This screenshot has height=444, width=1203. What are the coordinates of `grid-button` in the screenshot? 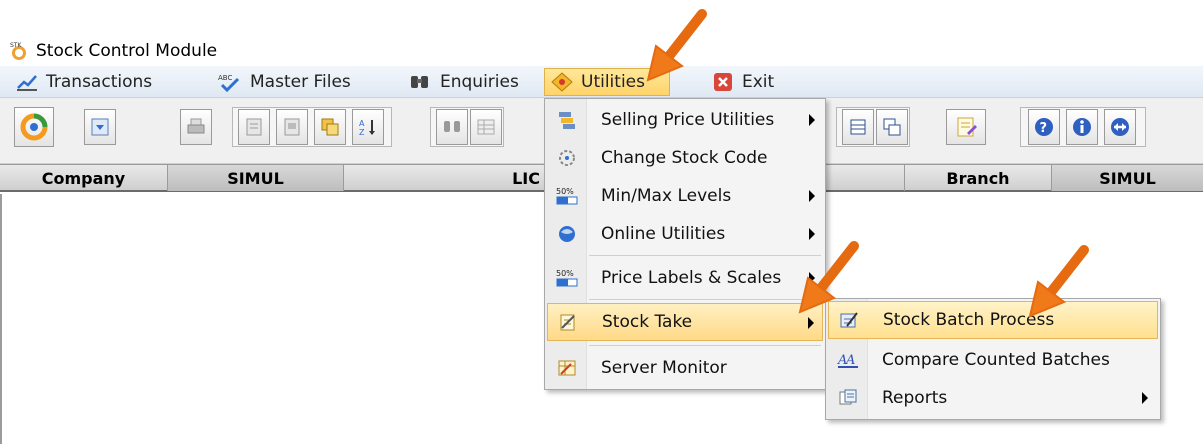 It's located at (486, 127).